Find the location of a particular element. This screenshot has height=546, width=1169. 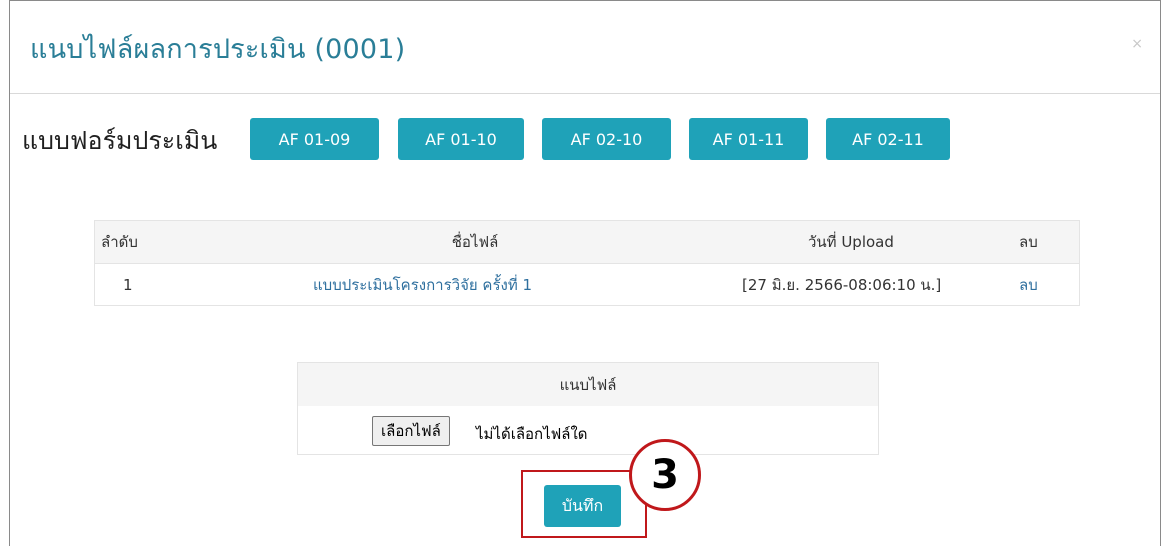

choose-file-button: เลือกไฟล์ is located at coordinates (411, 431).